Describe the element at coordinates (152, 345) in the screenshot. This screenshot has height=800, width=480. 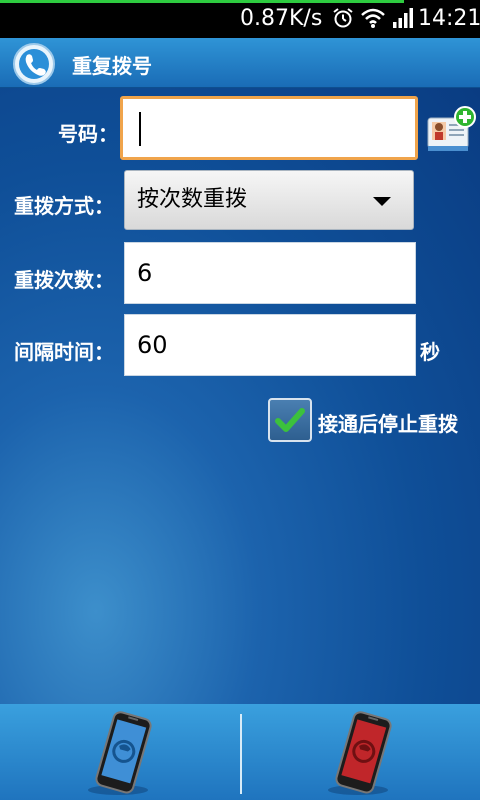
I see `interval-value: 60` at that location.